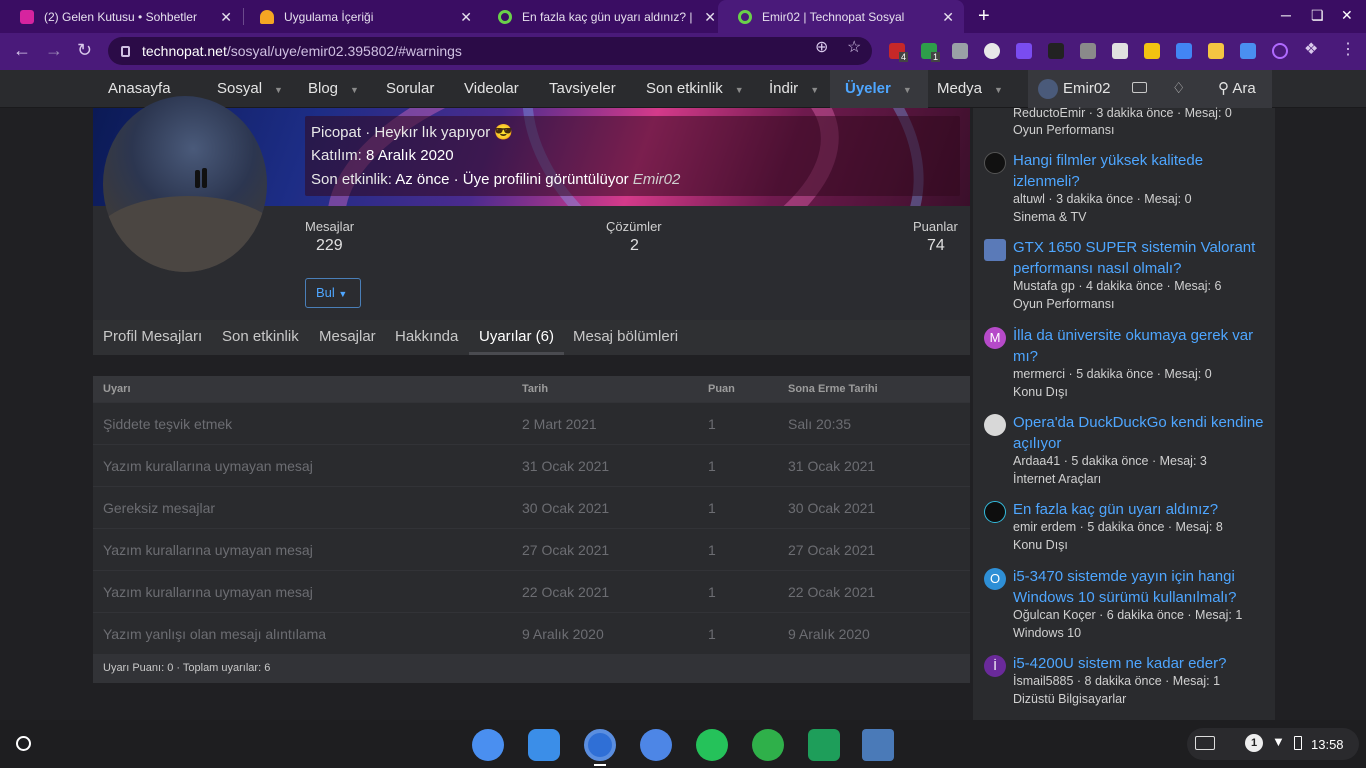  I want to click on tab-warnings: Uyarılar (6), so click(517, 337).